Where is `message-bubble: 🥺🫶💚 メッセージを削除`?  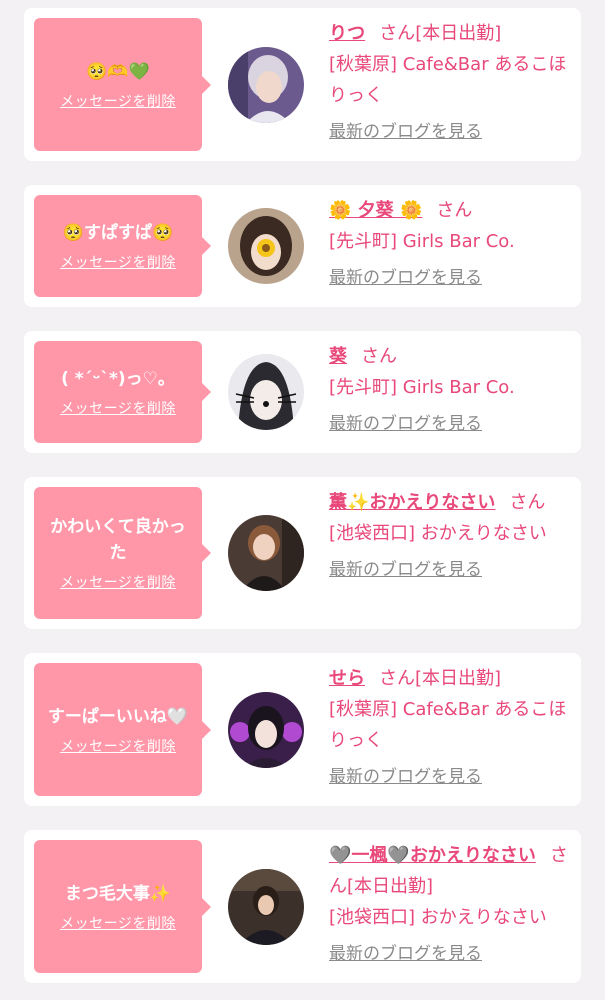
message-bubble: 🥺🫶💚 メッセージを削除 is located at coordinates (122, 84).